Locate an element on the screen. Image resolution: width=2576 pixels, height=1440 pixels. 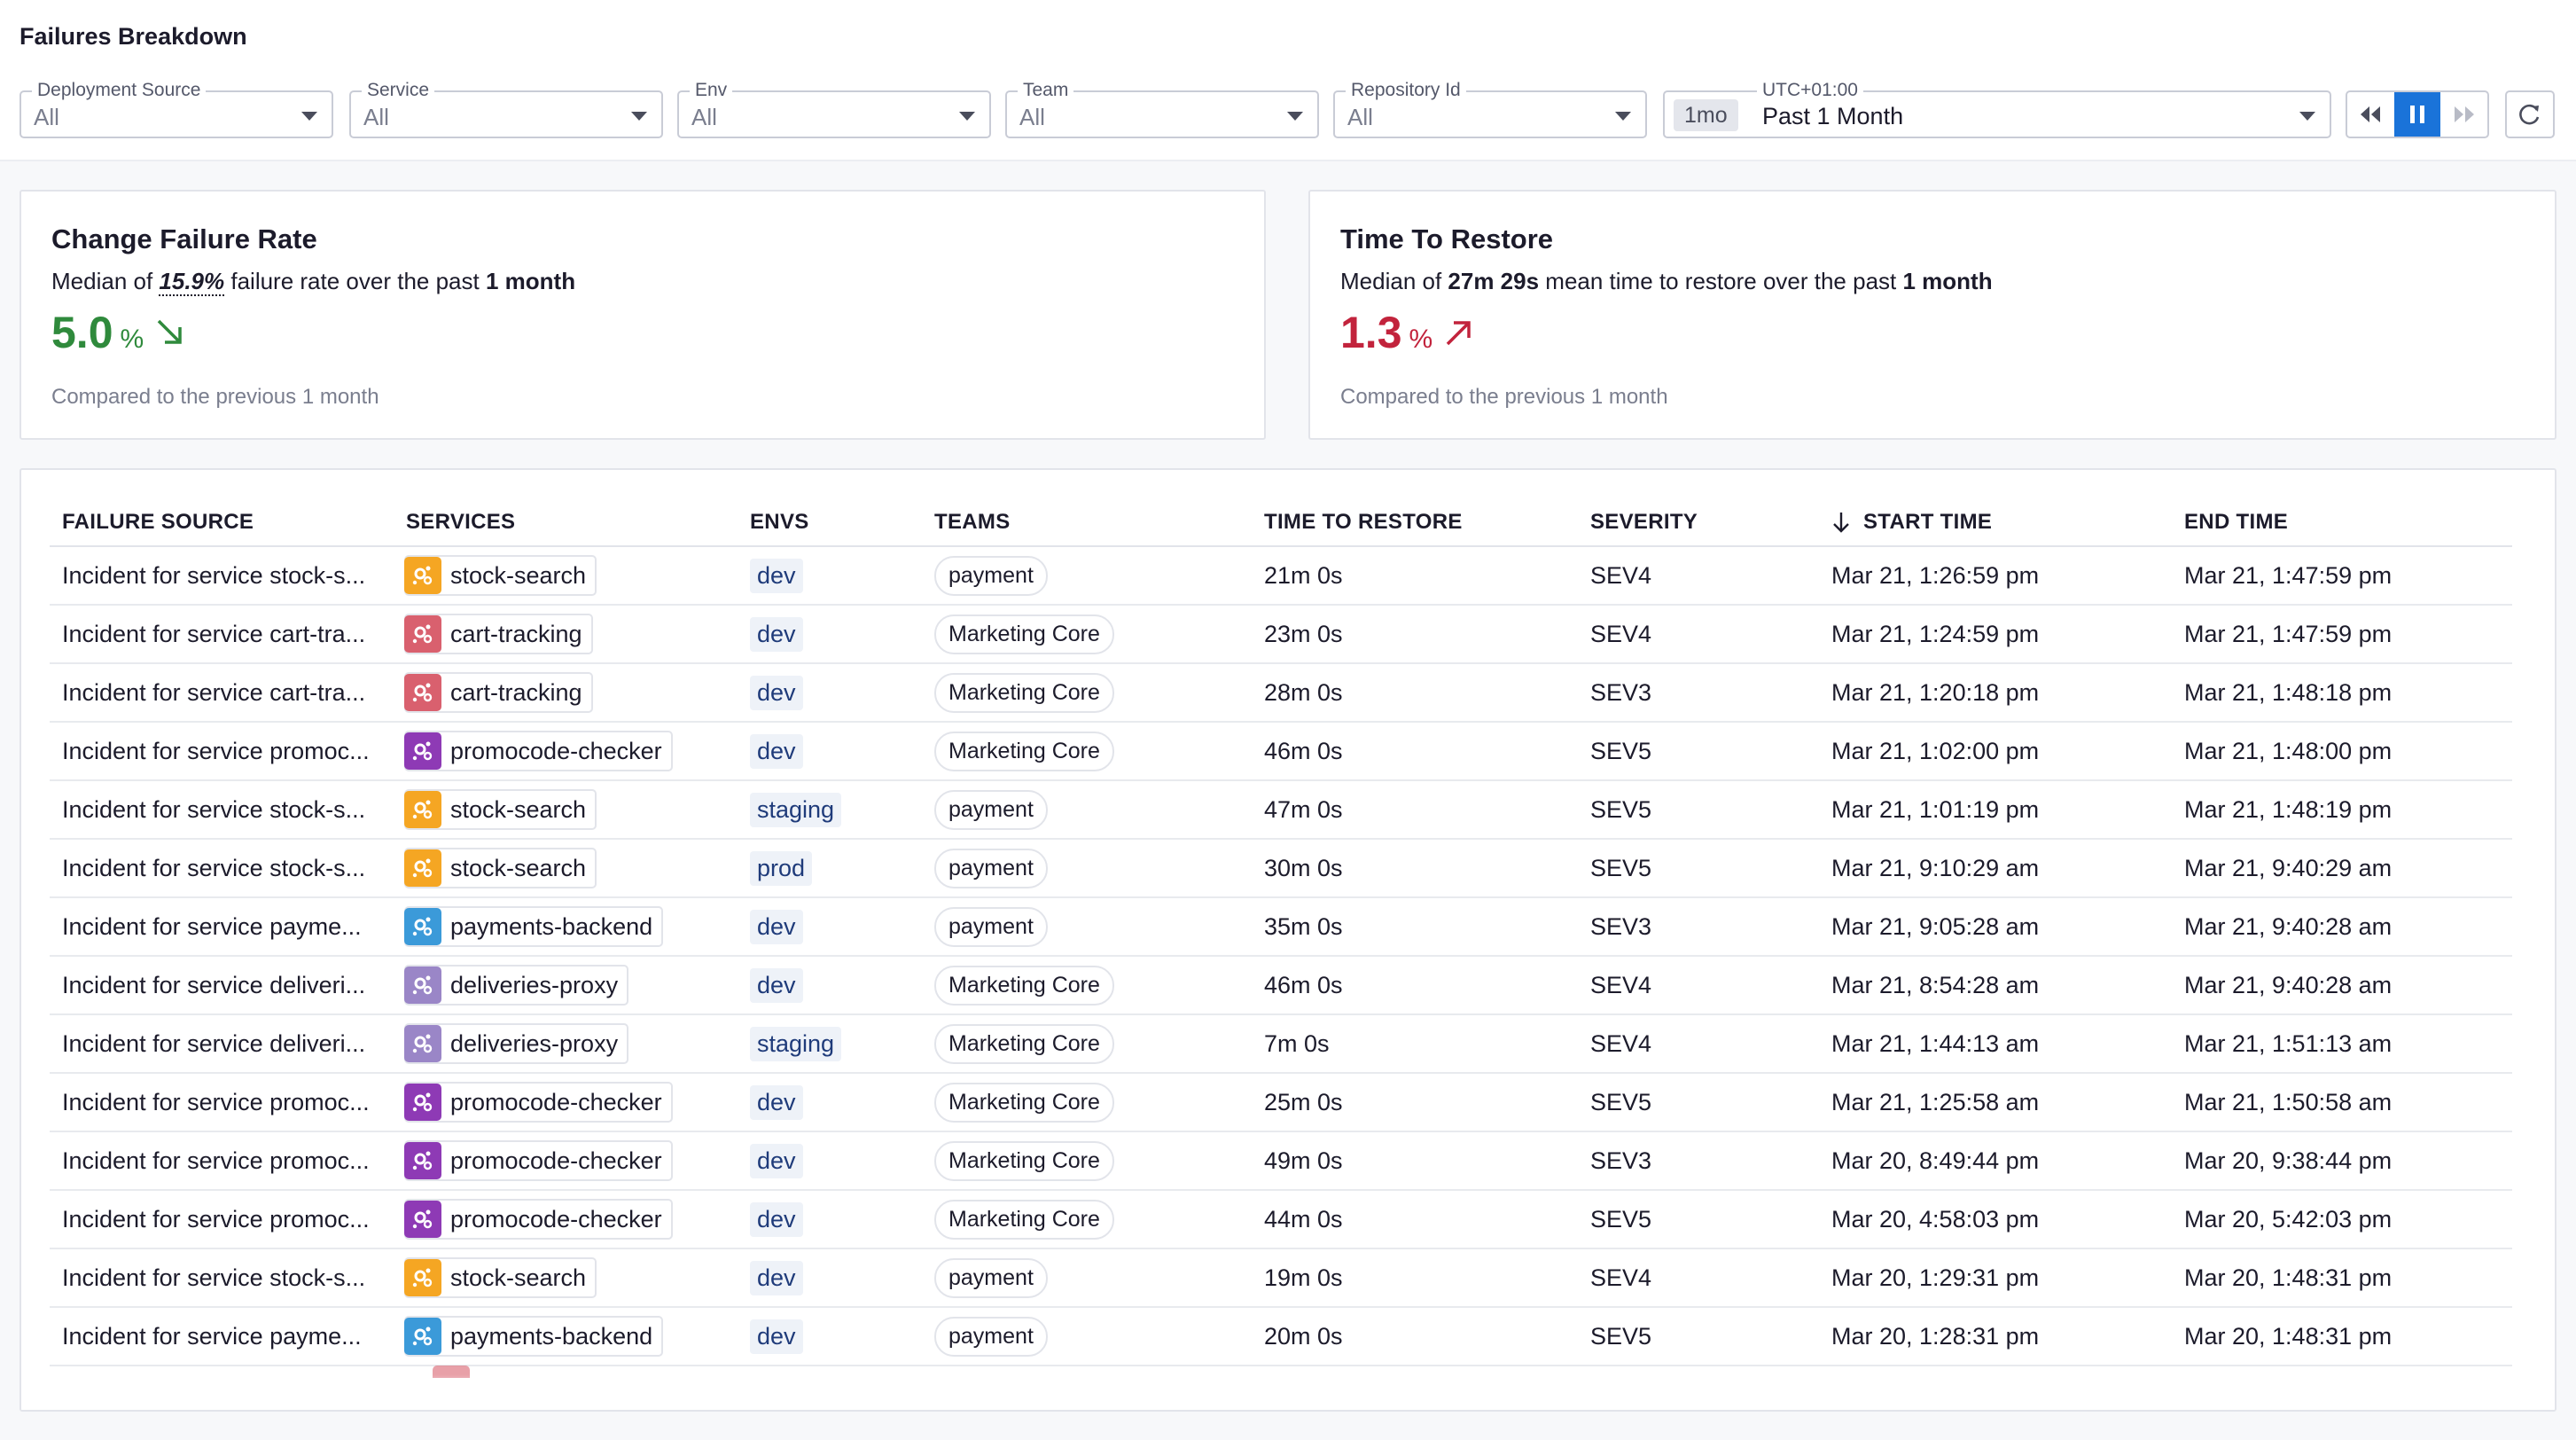
fast-forward-button is located at coordinates (2463, 115).